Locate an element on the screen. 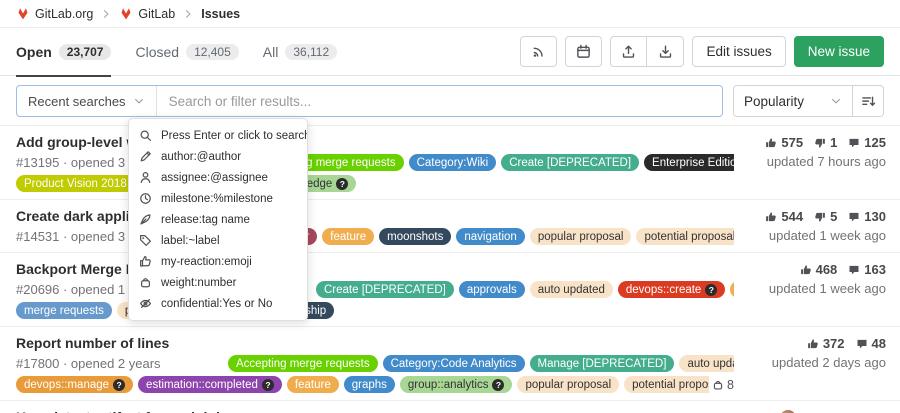 The height and width of the screenshot is (413, 900). updated-timestamp: updated 7 hours ago is located at coordinates (826, 161).